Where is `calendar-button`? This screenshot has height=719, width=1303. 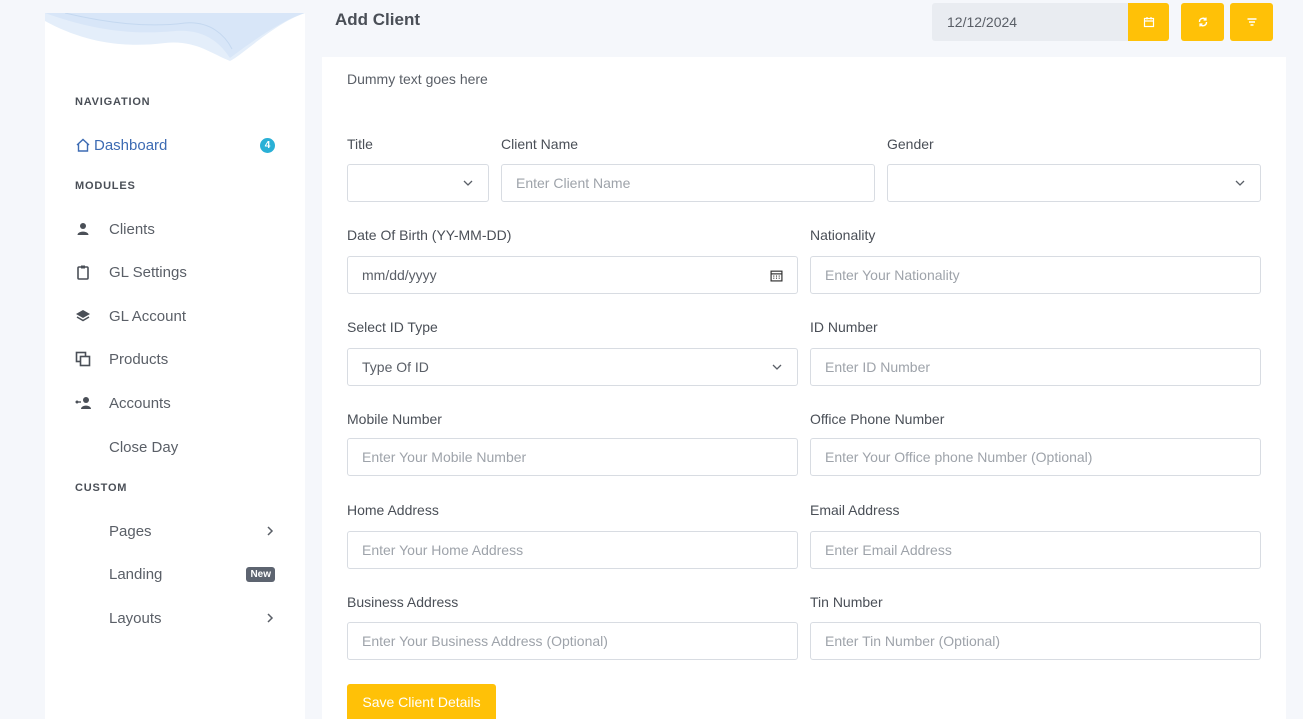
calendar-button is located at coordinates (1148, 22).